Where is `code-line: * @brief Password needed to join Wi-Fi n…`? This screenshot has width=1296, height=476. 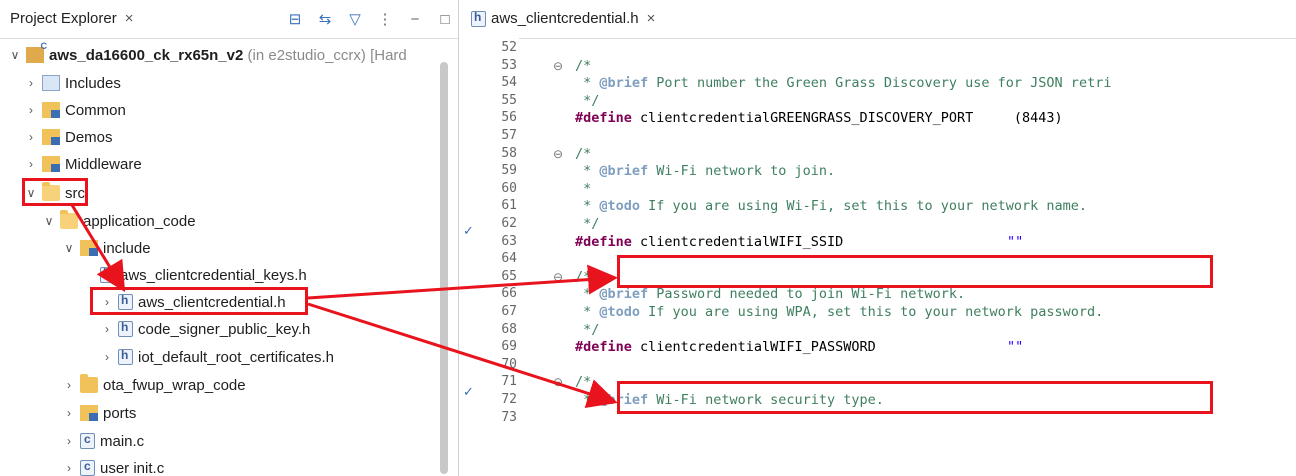 code-line: * @brief Password needed to join Wi-Fi n… is located at coordinates (770, 294).